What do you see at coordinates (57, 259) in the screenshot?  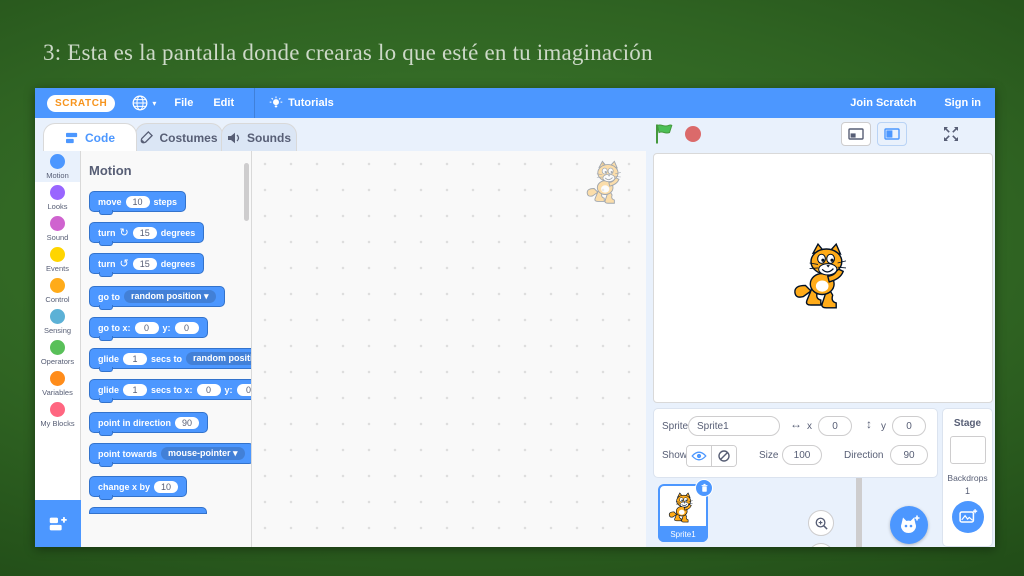 I see `category-events: Events` at bounding box center [57, 259].